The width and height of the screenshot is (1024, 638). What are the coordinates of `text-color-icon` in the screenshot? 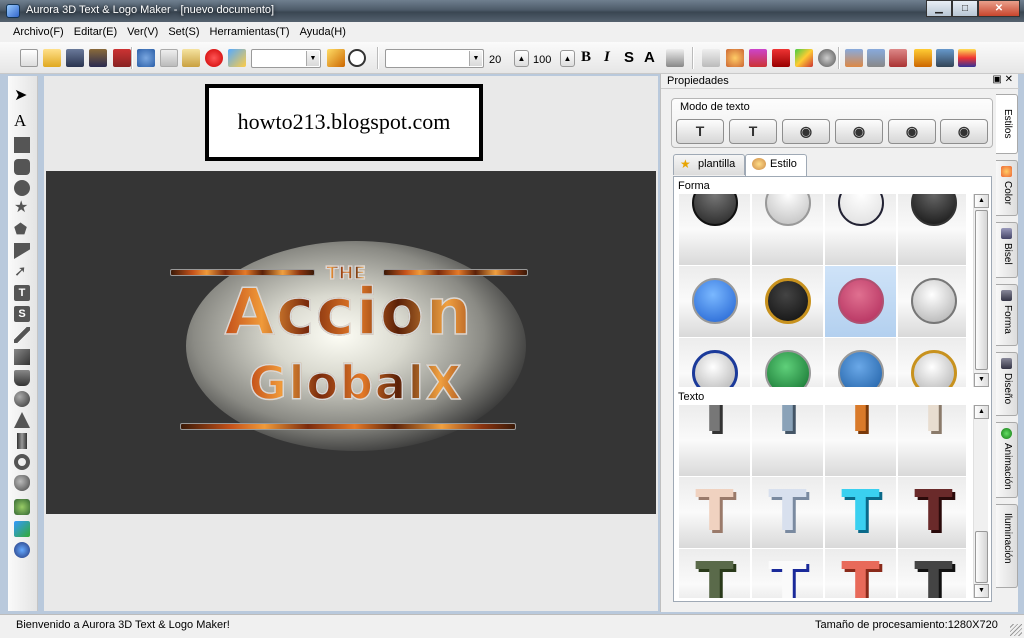 It's located at (898, 58).